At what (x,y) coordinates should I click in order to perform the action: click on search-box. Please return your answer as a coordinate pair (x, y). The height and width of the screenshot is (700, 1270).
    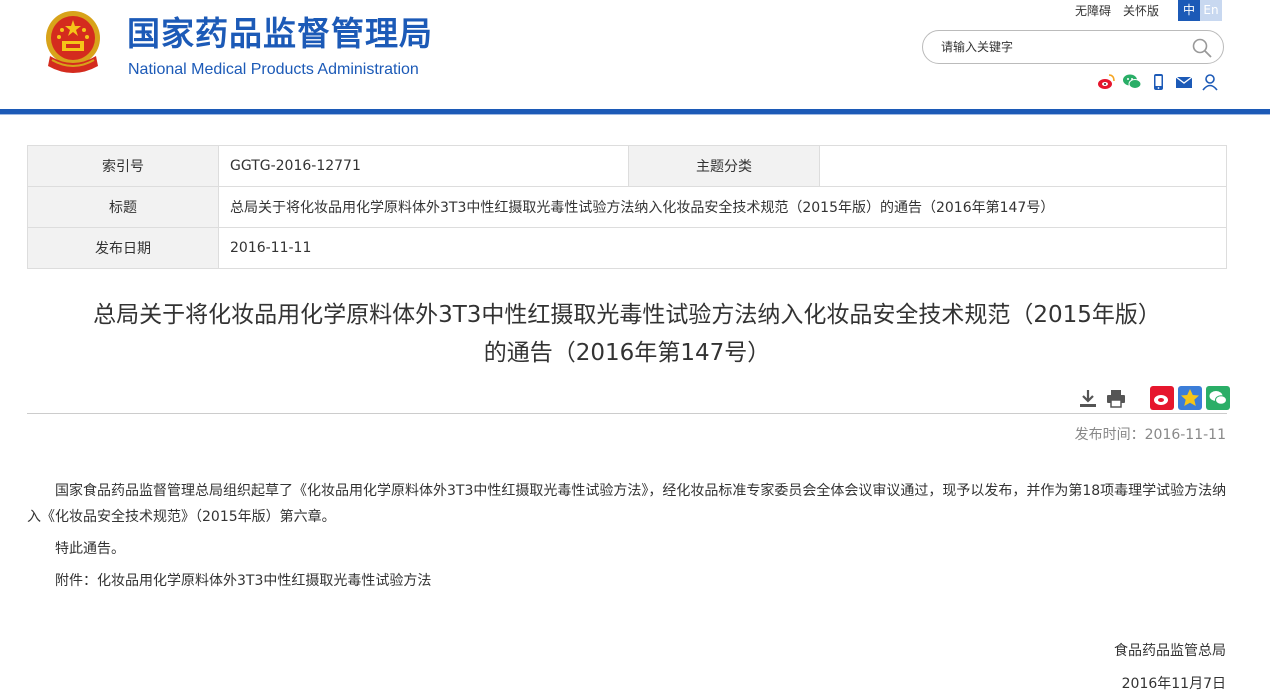
    Looking at the image, I should click on (1073, 47).